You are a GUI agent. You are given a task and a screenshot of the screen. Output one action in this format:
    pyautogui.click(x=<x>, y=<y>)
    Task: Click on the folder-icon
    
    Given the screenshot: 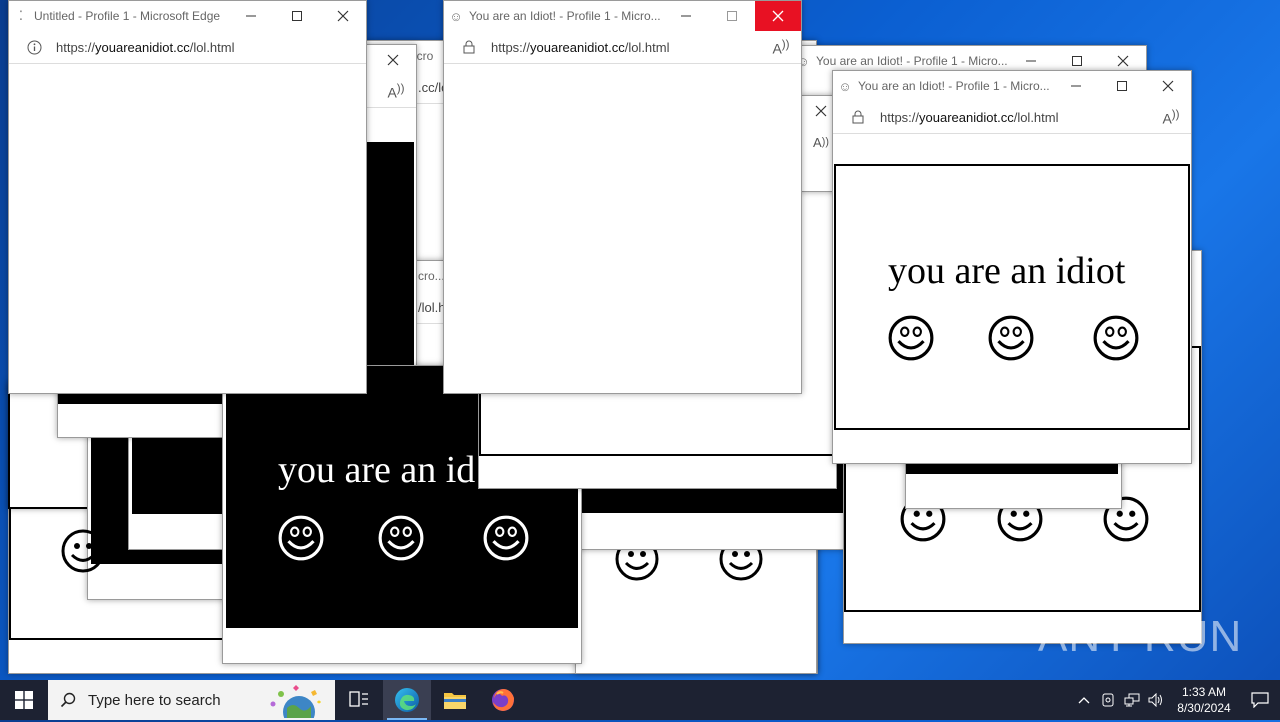 What is the action you would take?
    pyautogui.click(x=455, y=701)
    